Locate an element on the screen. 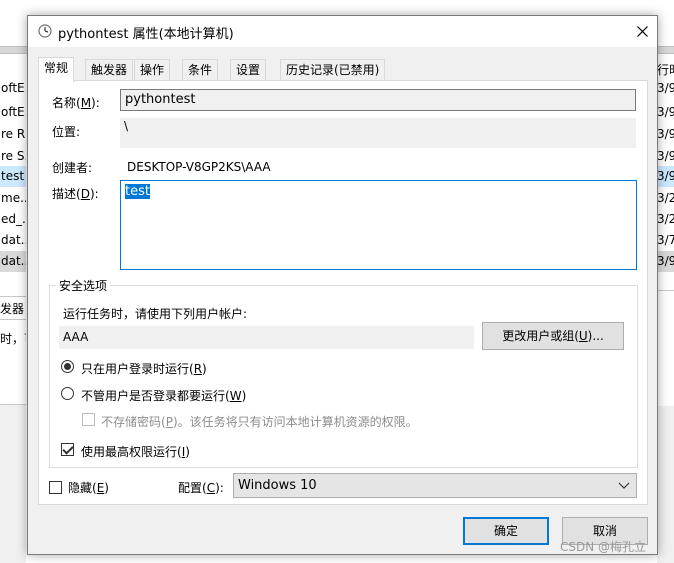  hidden-checkbox is located at coordinates (55, 487).